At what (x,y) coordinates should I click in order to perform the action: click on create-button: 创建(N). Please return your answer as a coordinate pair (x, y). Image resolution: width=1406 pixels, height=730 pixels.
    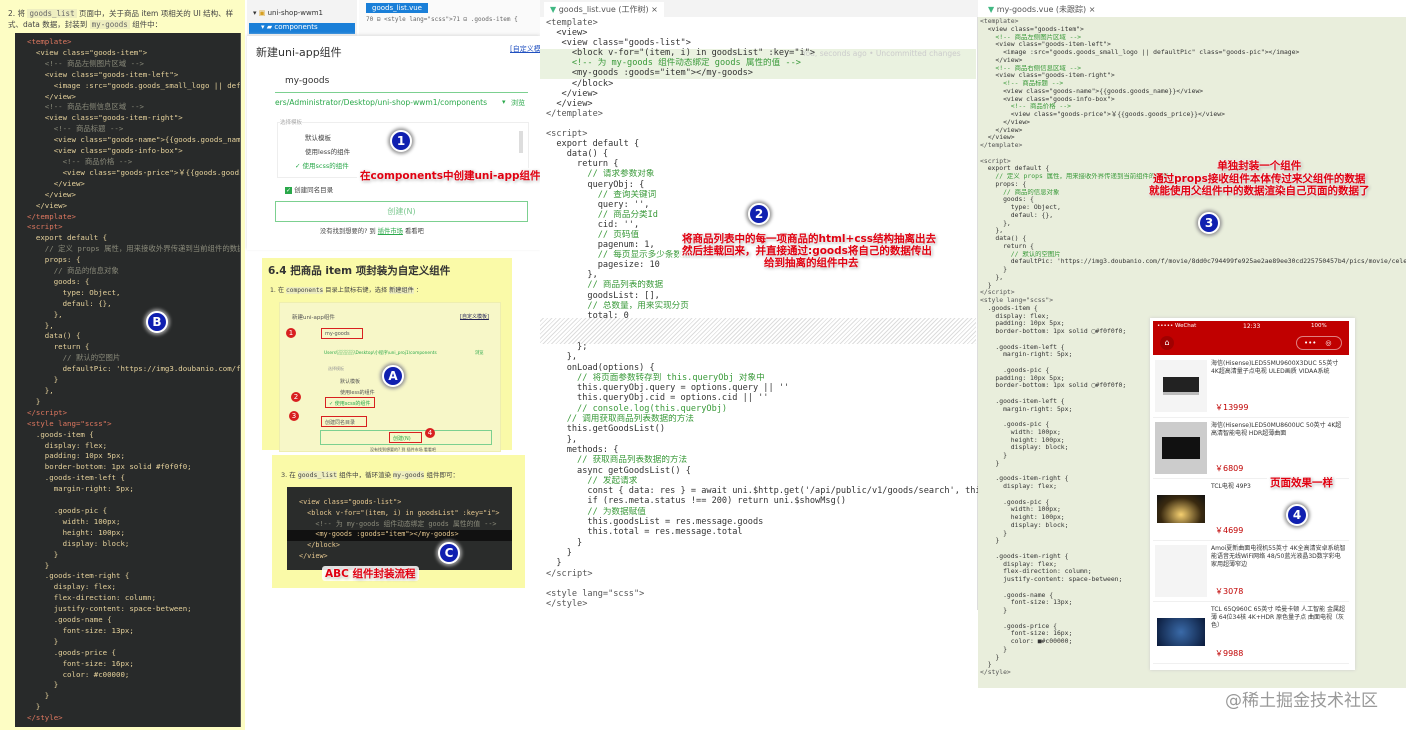
    Looking at the image, I should click on (401, 211).